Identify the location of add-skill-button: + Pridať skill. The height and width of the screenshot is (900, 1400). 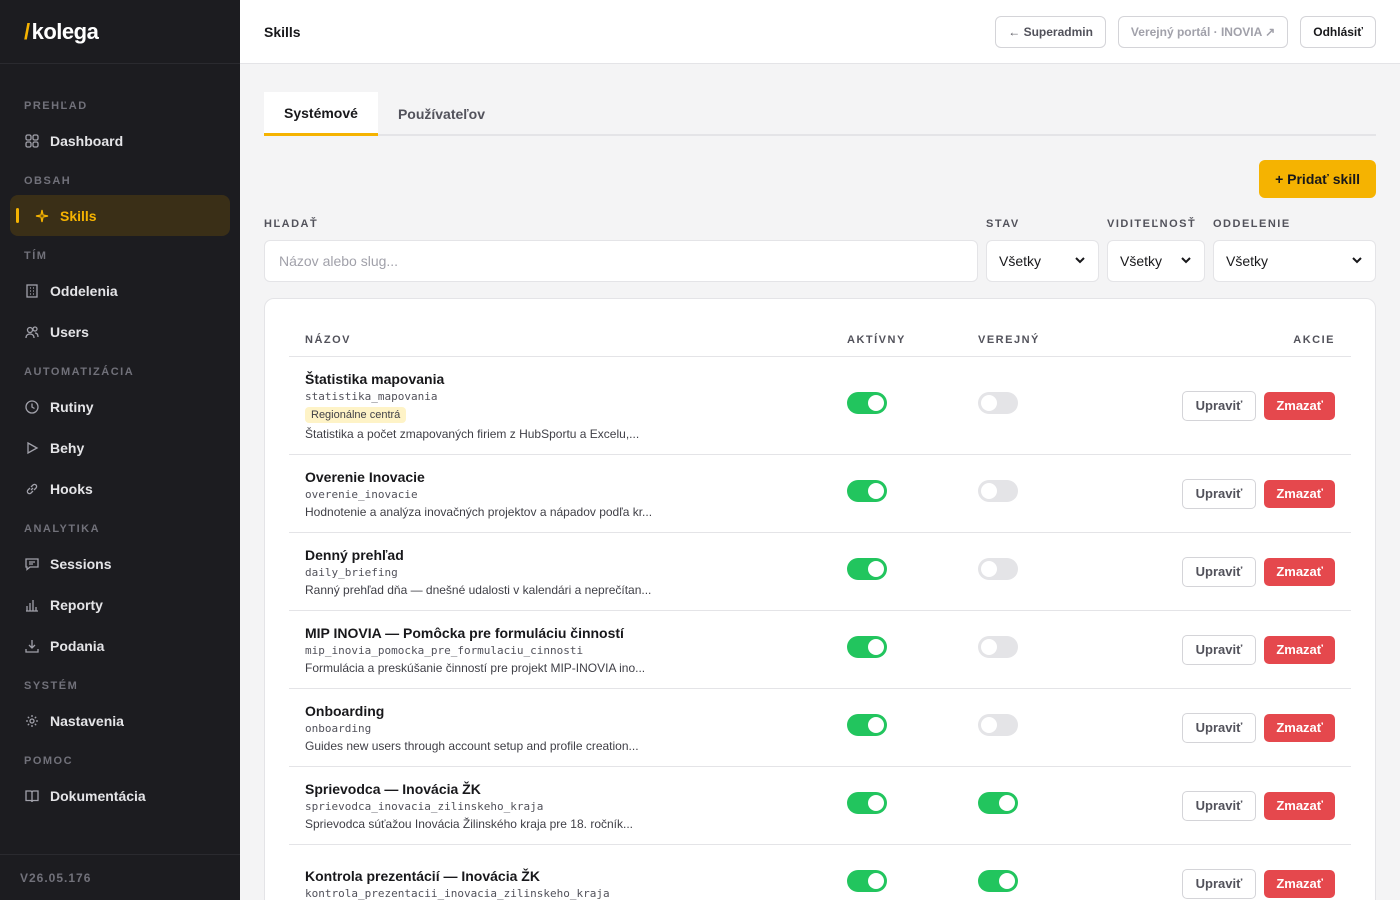
(1317, 179).